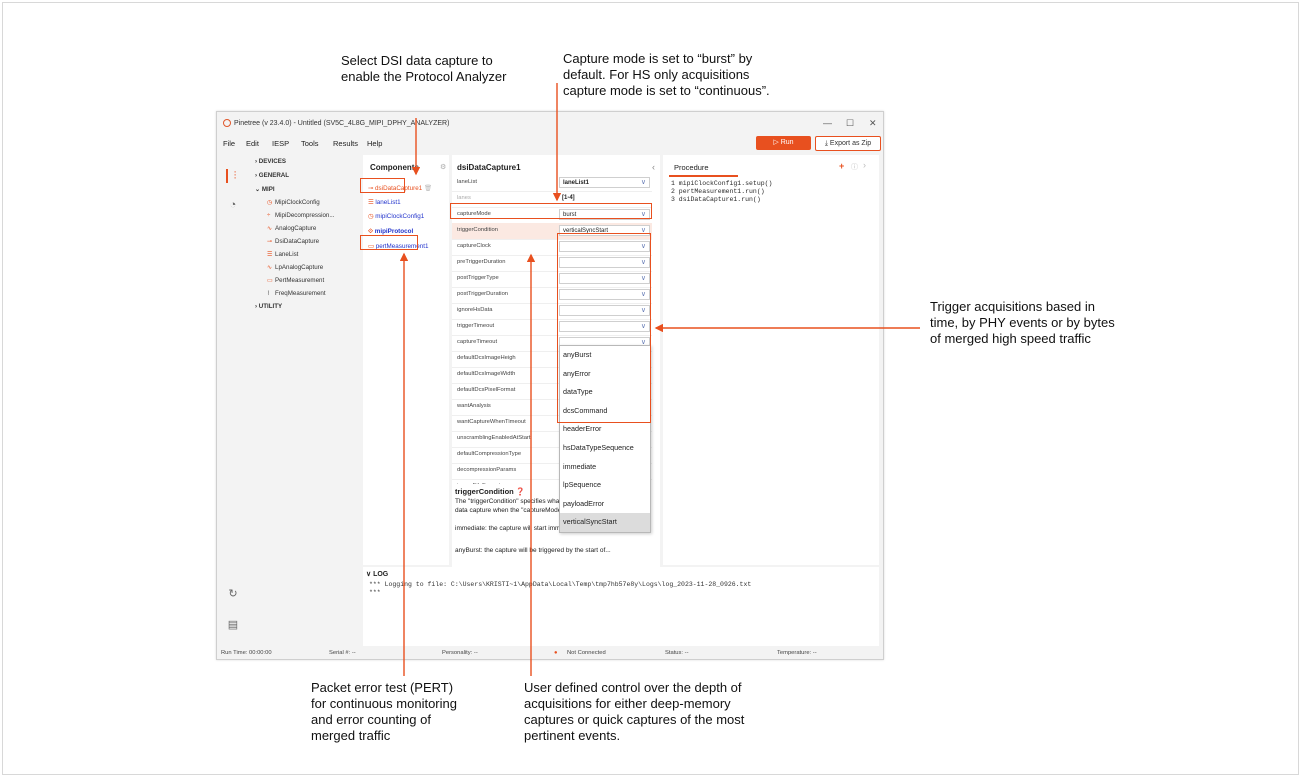 The image size is (1301, 777). What do you see at coordinates (572, 735) in the screenshot?
I see `callout-depth-line: pertinent events.` at bounding box center [572, 735].